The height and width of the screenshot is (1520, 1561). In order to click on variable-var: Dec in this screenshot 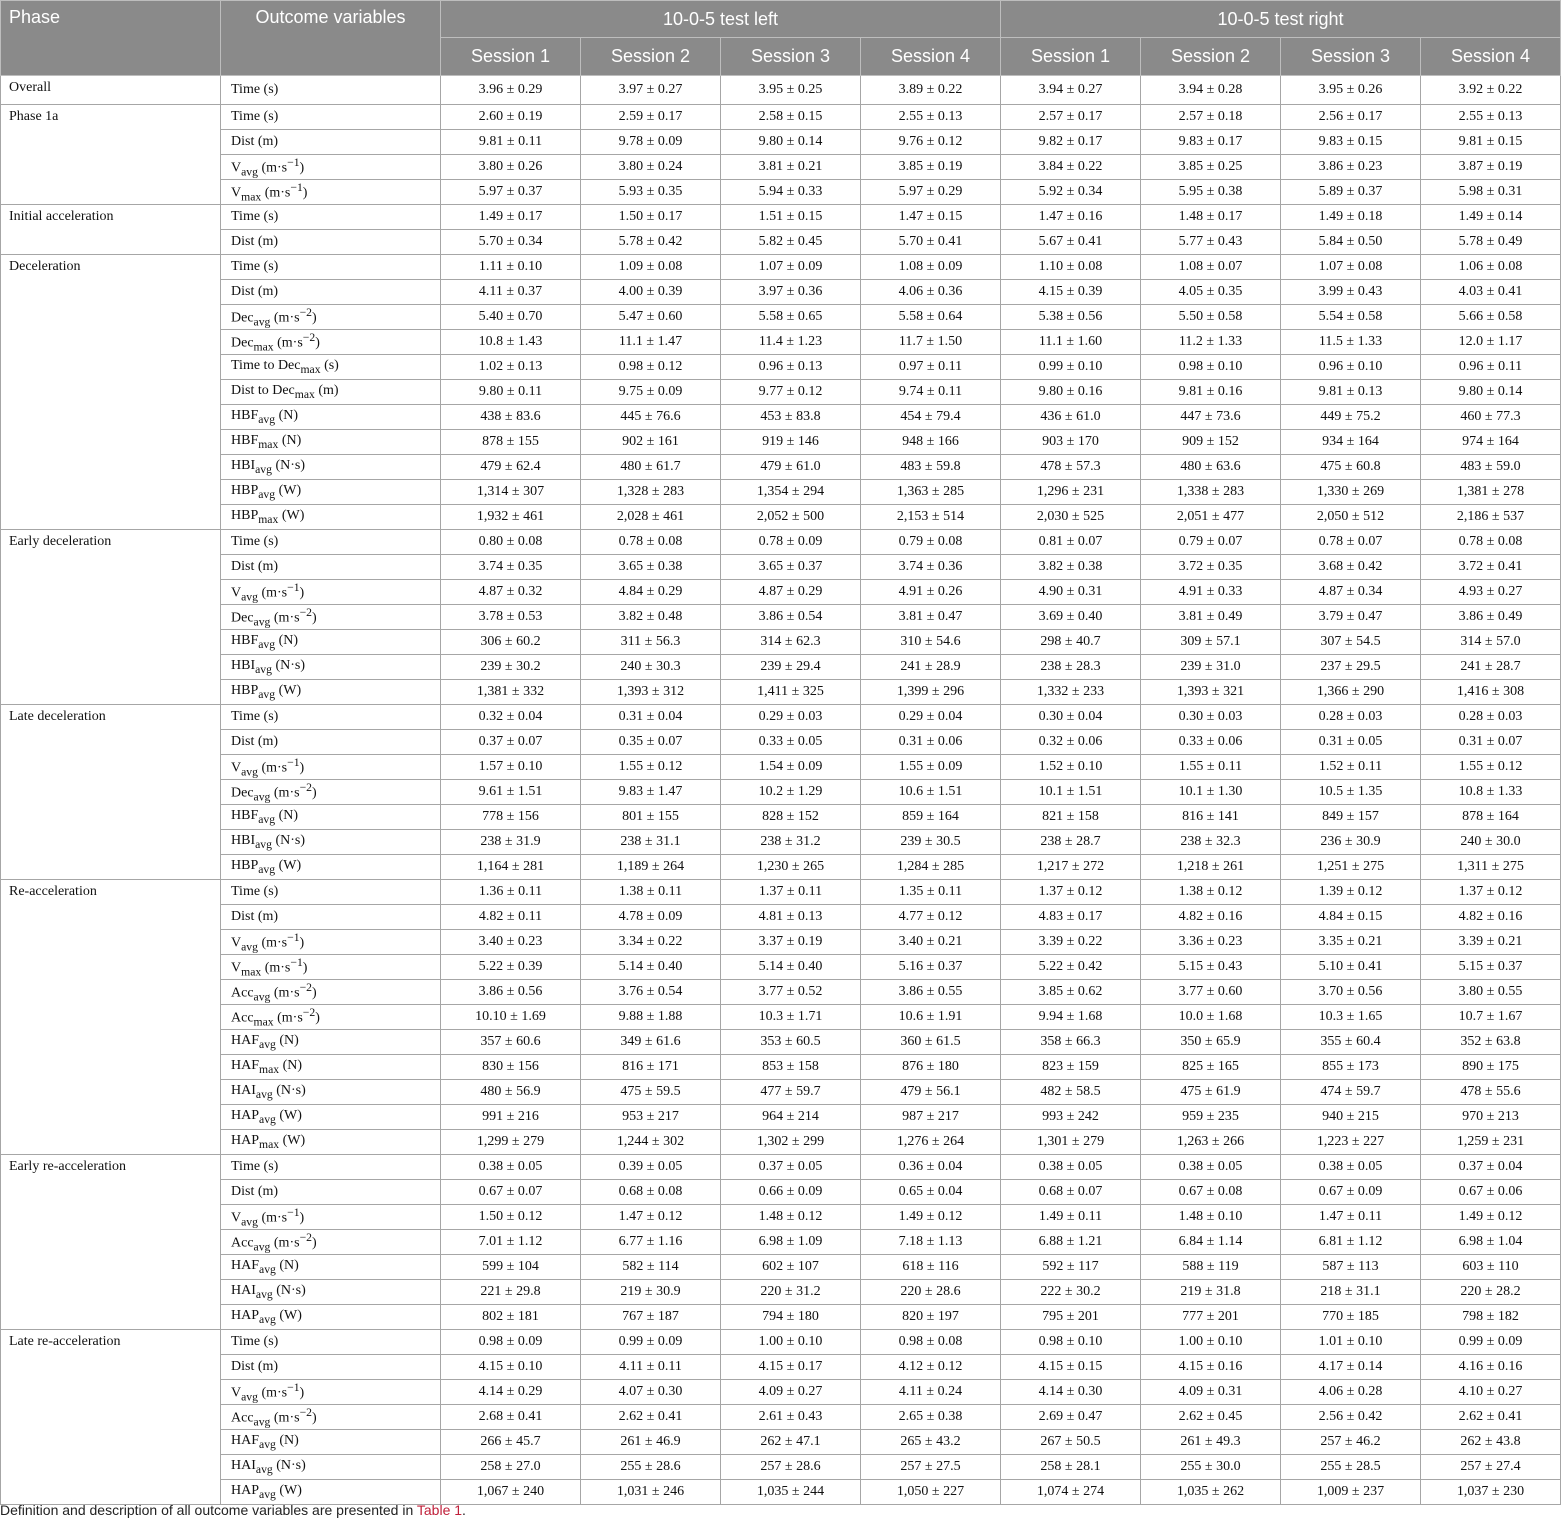, I will do `click(242, 793)`.